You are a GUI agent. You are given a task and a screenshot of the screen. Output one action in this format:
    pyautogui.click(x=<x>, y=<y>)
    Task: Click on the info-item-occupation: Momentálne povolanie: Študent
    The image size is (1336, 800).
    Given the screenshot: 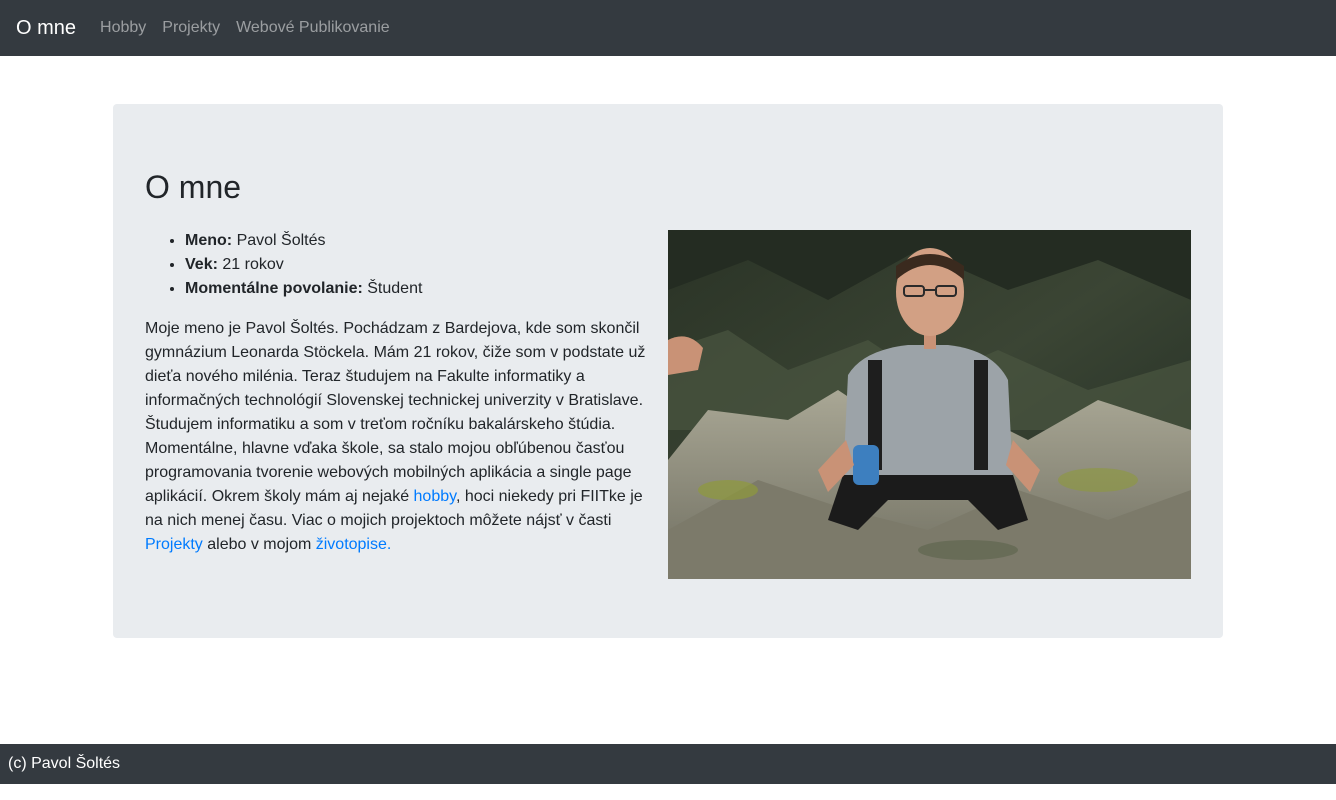 What is the action you would take?
    pyautogui.click(x=303, y=289)
    